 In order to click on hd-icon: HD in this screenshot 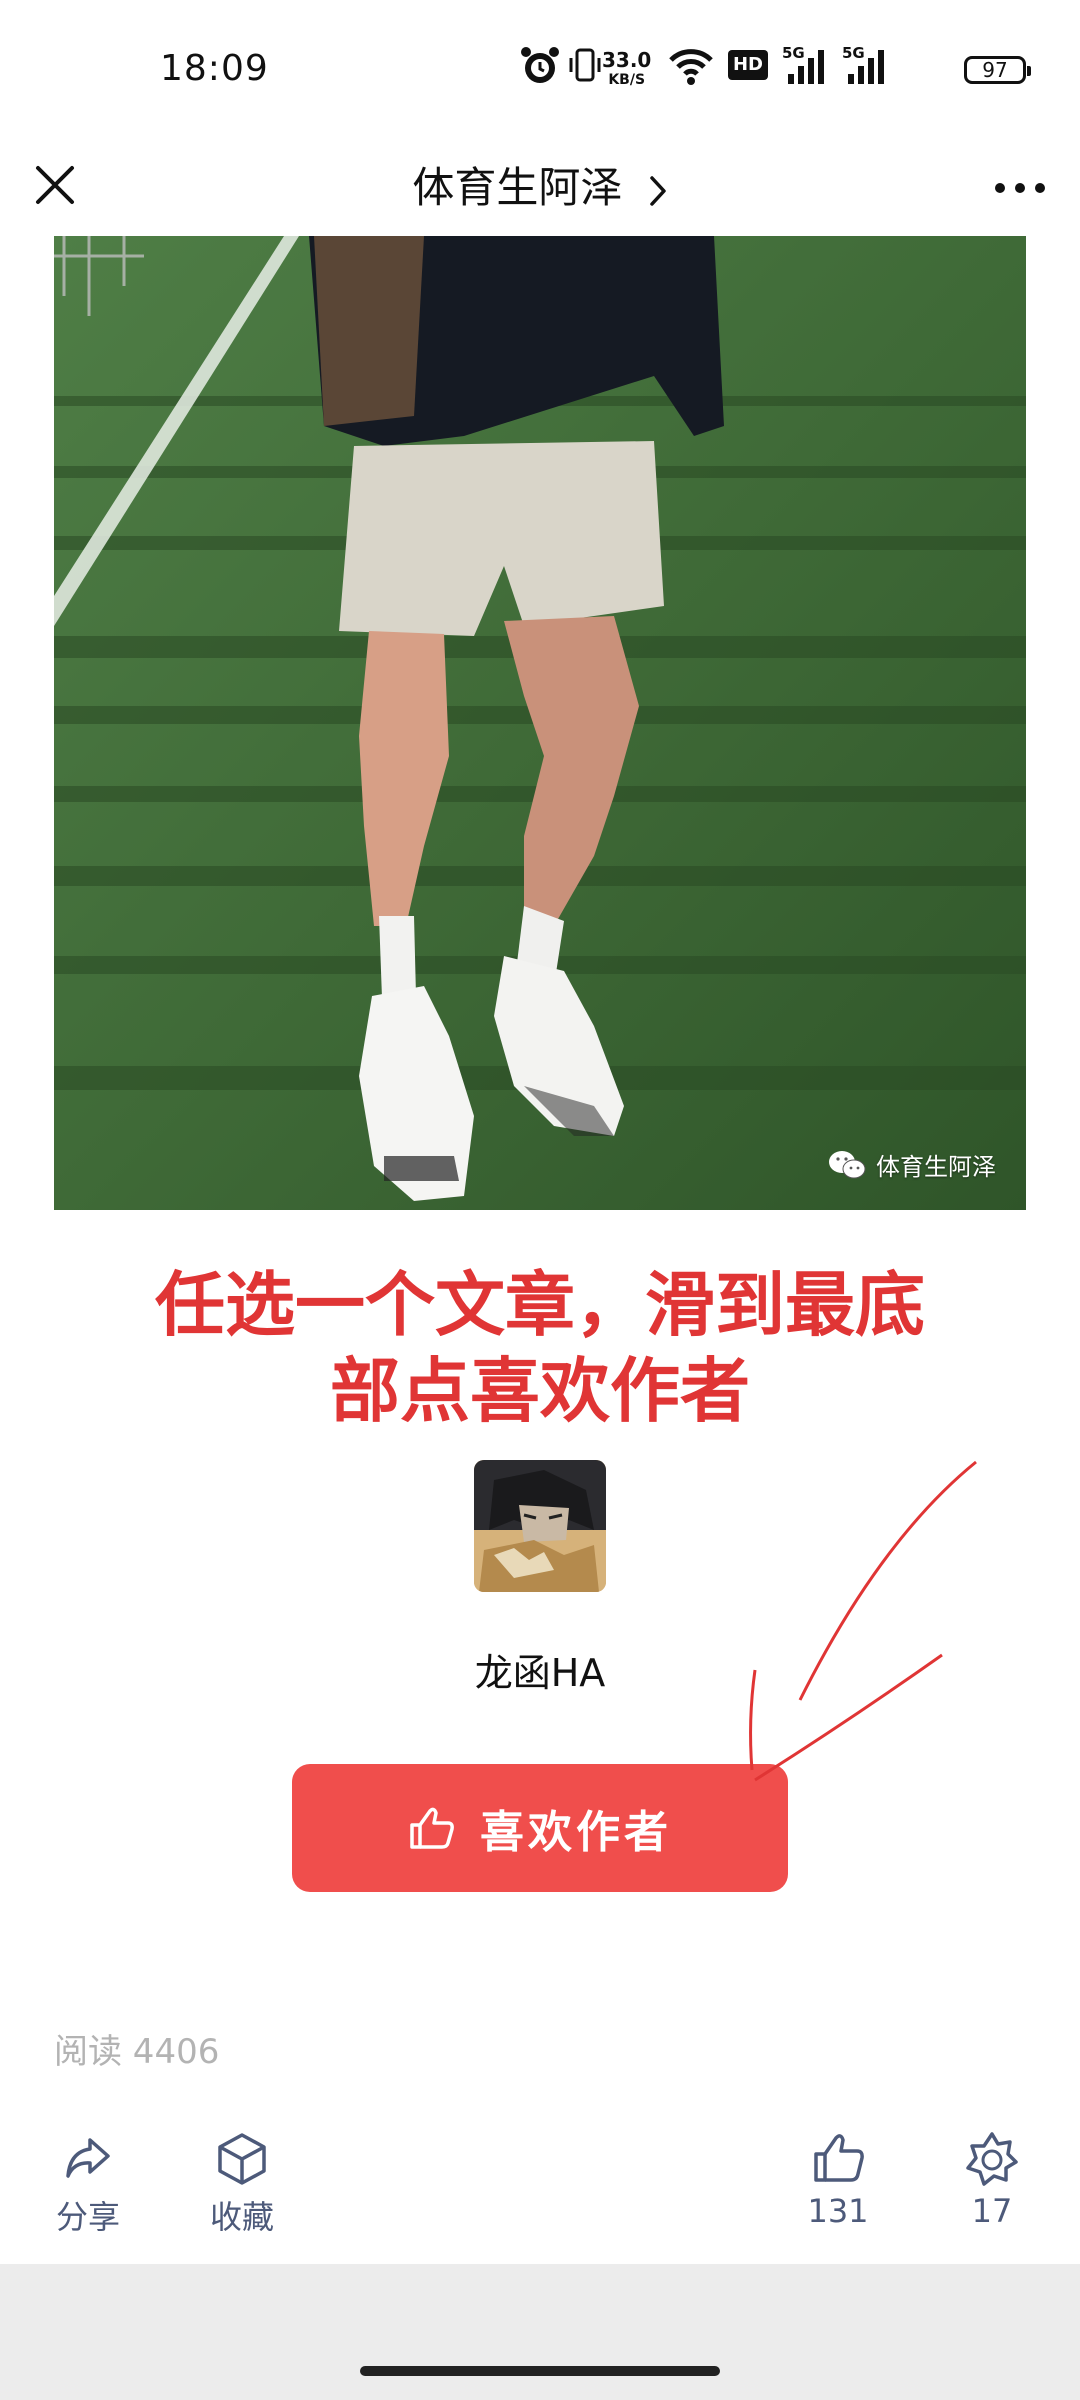, I will do `click(748, 65)`.